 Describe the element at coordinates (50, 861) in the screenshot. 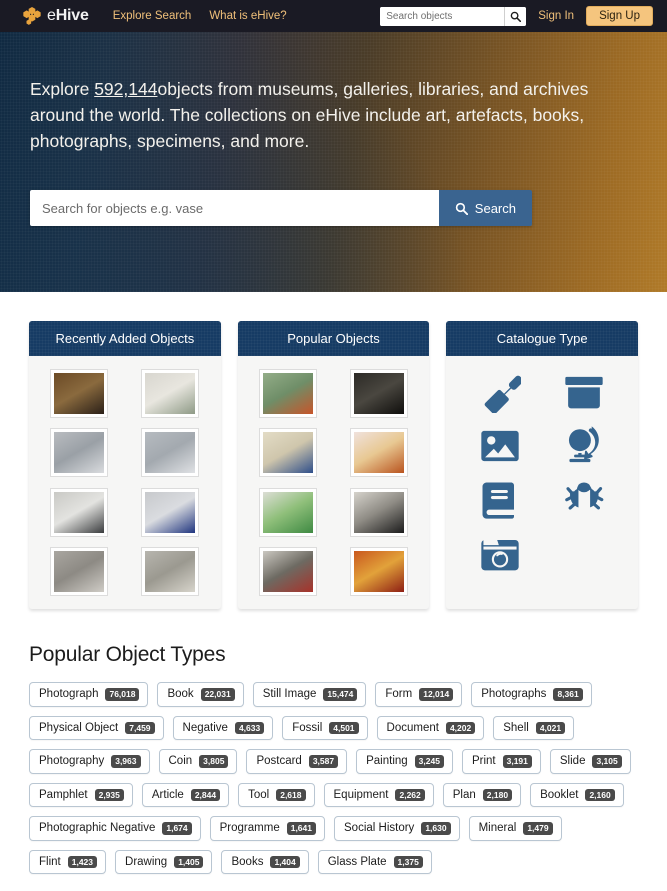

I see `object-type-tag-label: Flint` at that location.